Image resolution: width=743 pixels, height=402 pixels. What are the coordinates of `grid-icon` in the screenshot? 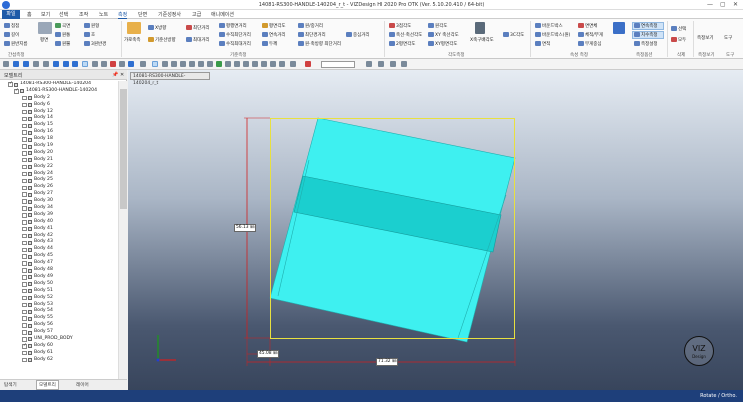 It's located at (255, 64).